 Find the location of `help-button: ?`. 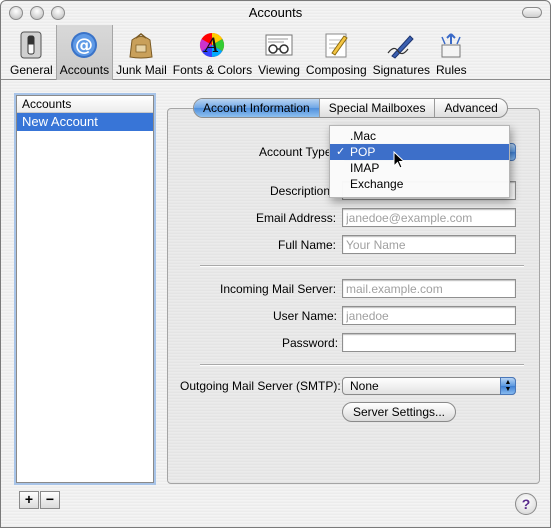

help-button: ? is located at coordinates (526, 504).